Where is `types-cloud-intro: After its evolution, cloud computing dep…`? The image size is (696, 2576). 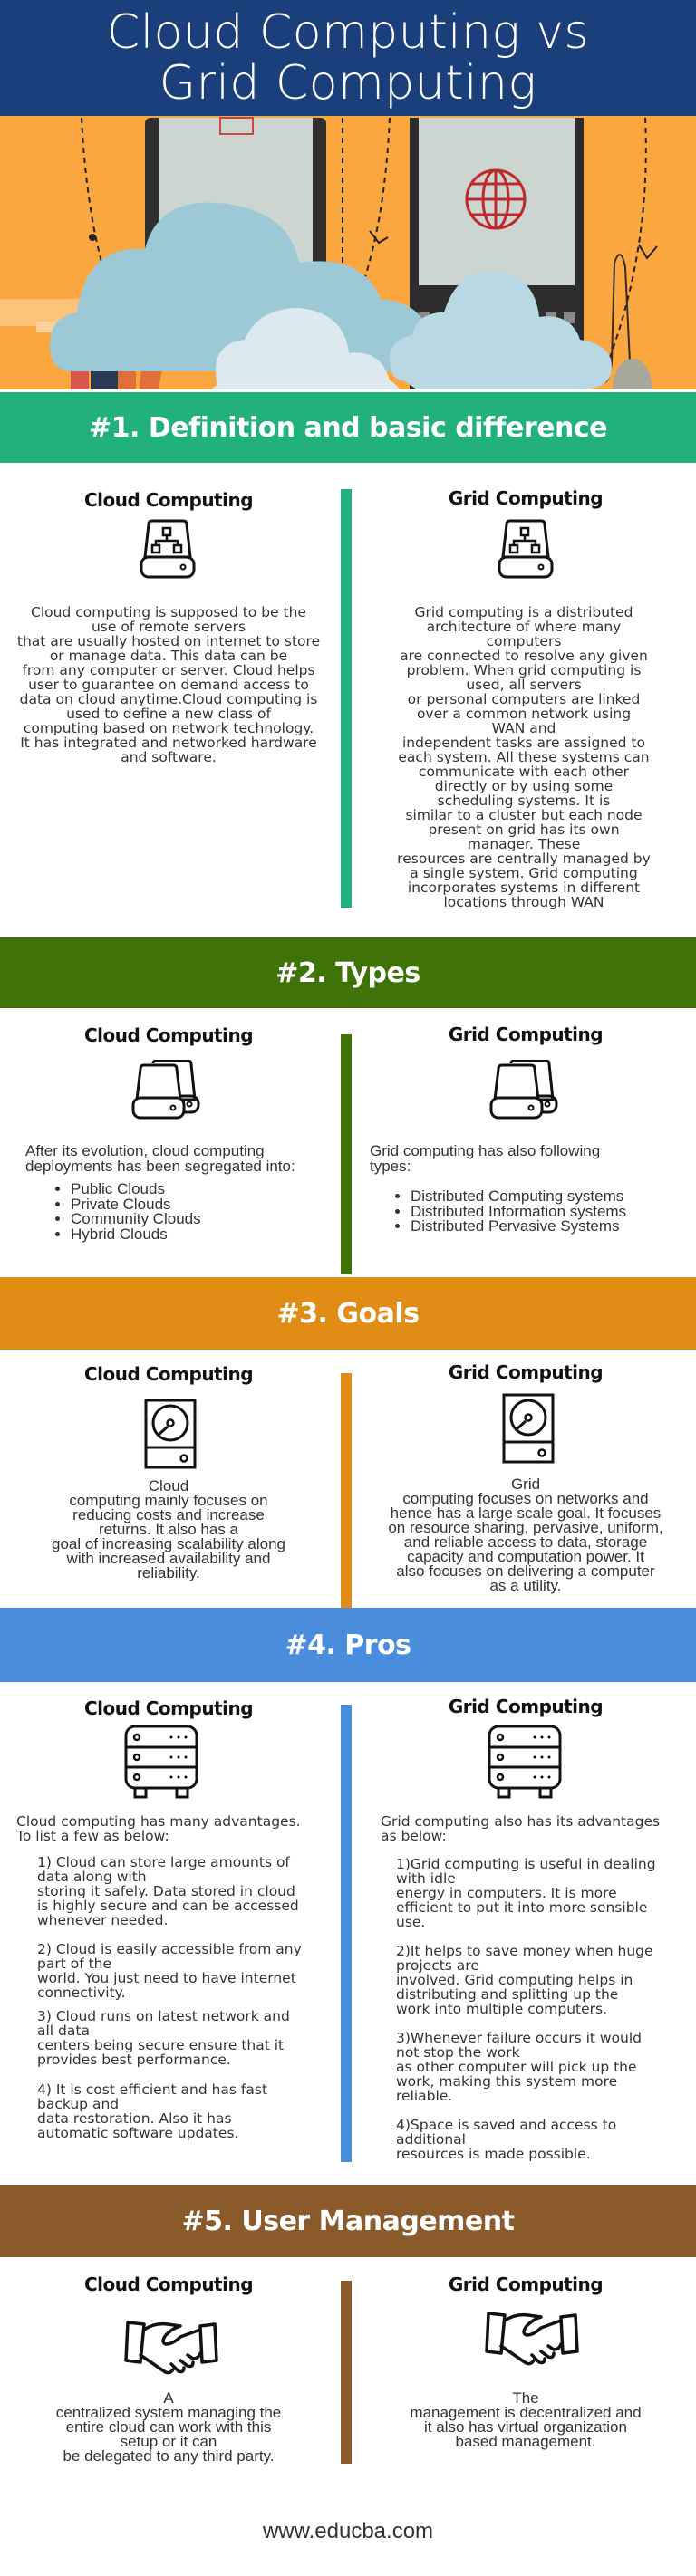
types-cloud-intro: After its evolution, cloud computing dep… is located at coordinates (160, 1158).